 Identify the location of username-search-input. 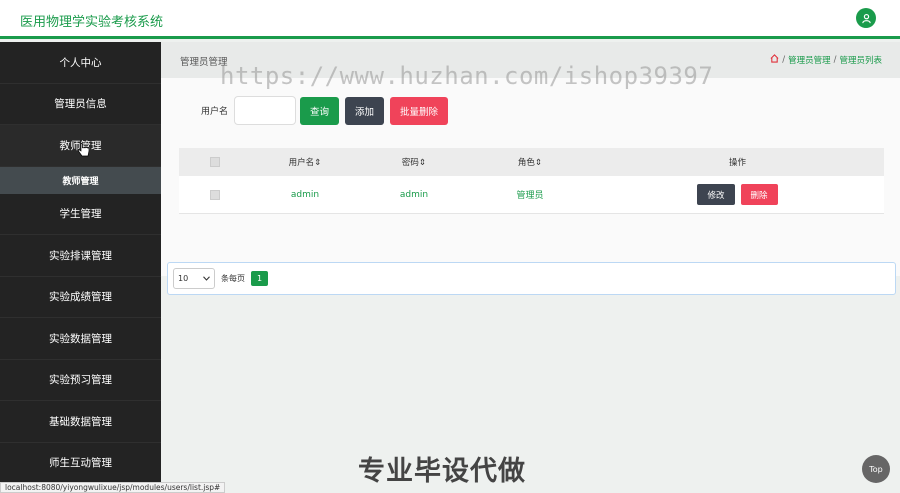
(265, 110).